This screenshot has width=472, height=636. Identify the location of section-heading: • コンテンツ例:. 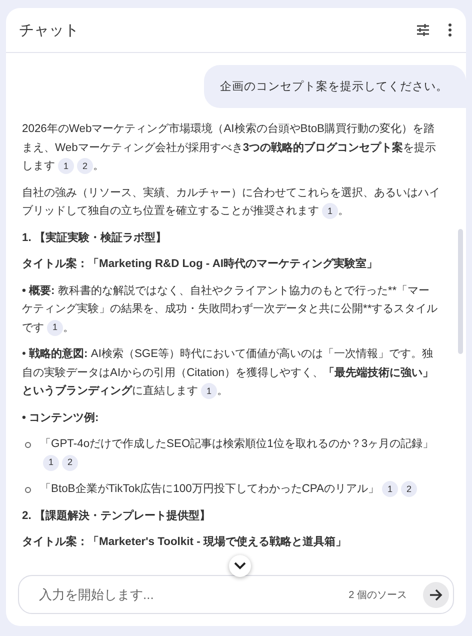
(60, 418).